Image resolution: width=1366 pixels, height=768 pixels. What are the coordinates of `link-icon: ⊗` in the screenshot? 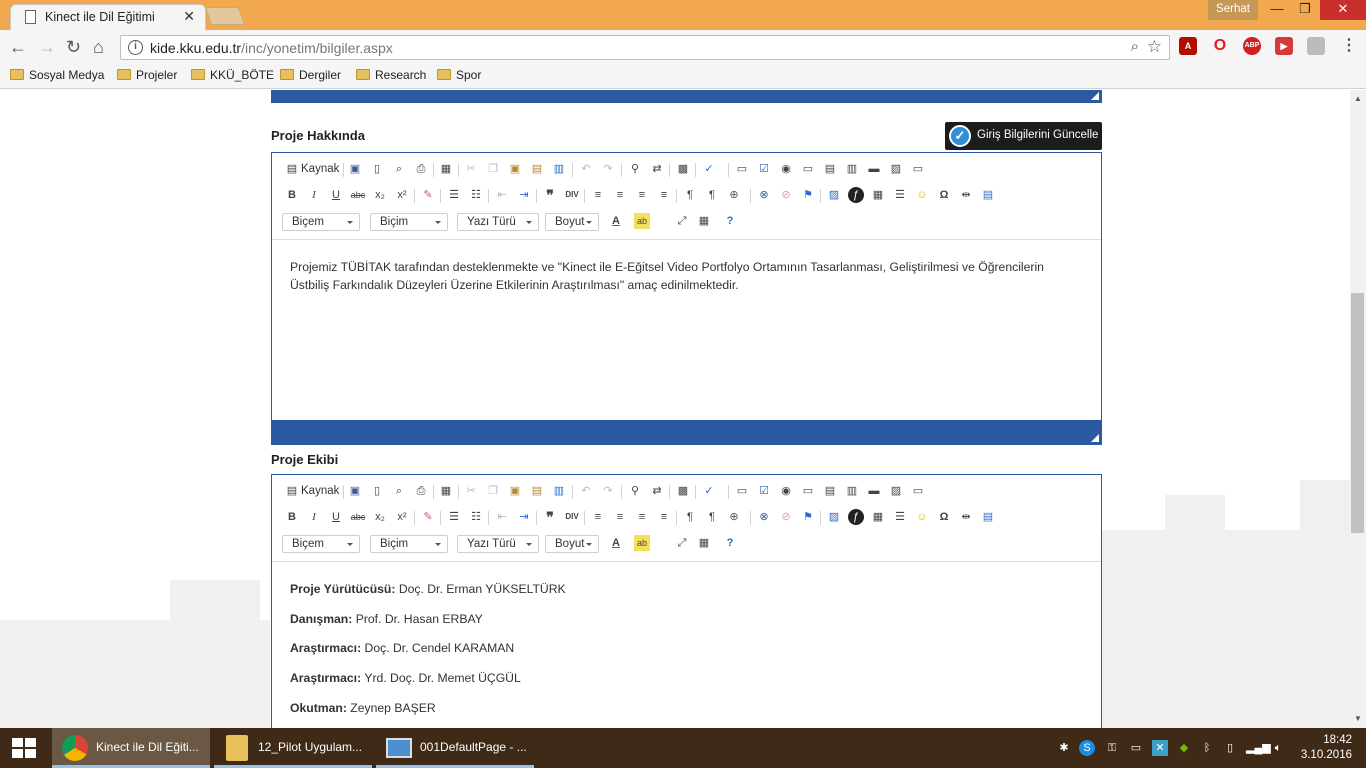 It's located at (764, 517).